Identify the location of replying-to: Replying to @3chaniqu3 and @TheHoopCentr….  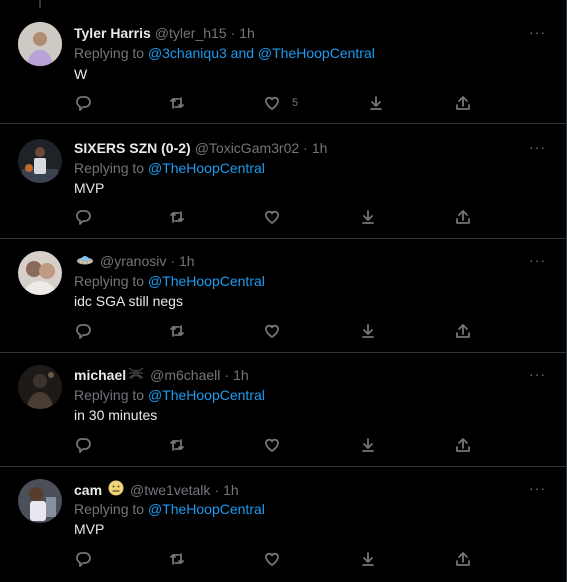
(224, 53).